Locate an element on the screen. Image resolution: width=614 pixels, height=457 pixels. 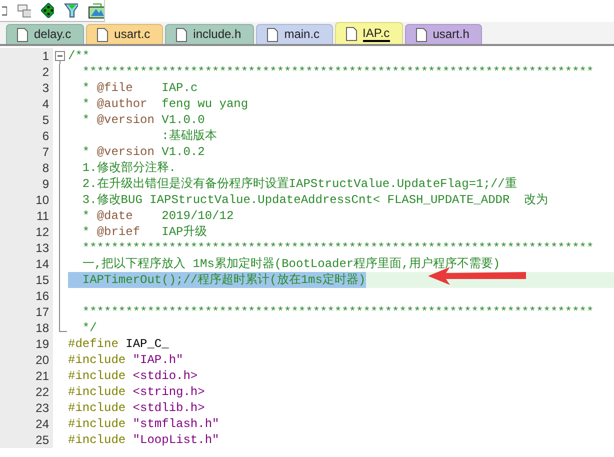
code-text: :基础版本 is located at coordinates (188, 136).